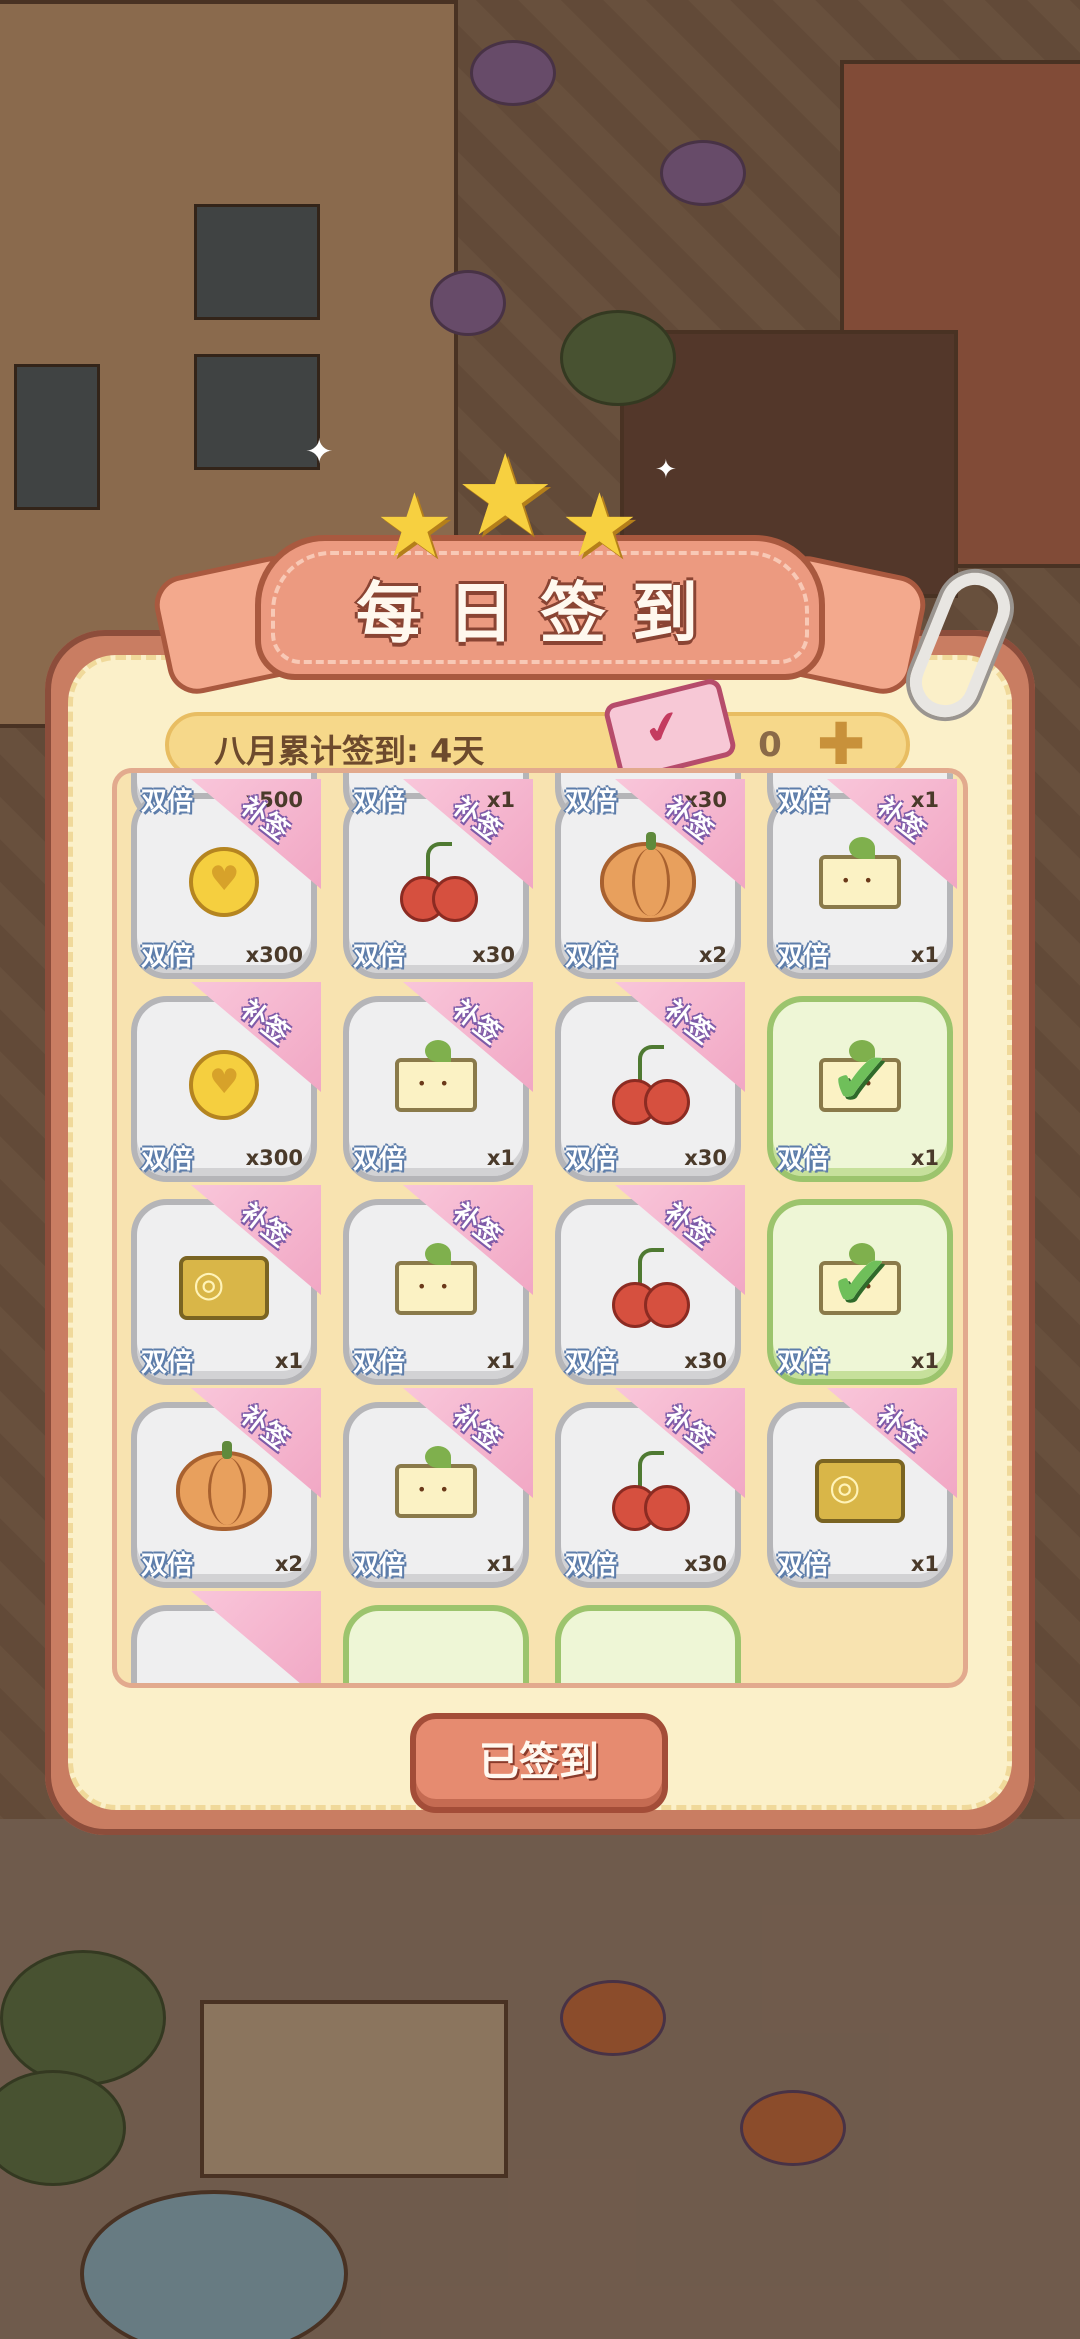  Describe the element at coordinates (546, 1086) in the screenshot. I see `reward-row: 补签双倍x300补签双倍x1补签双倍x30✔双倍x1` at that location.